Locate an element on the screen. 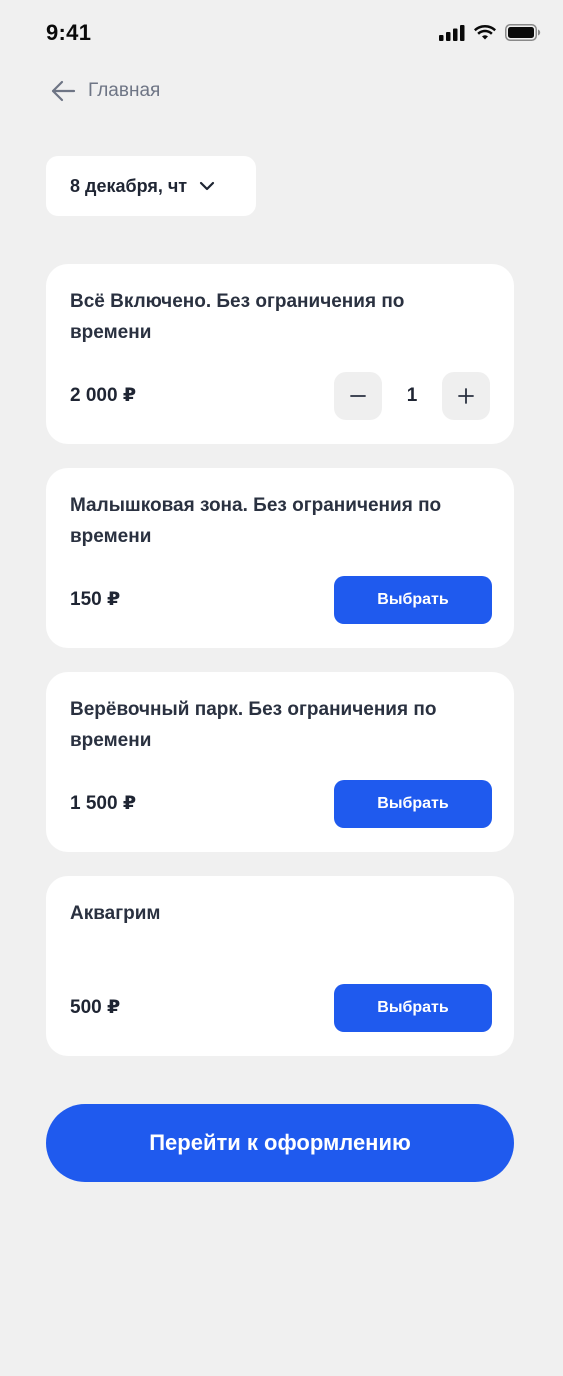 This screenshot has width=563, height=1376. plus-icon is located at coordinates (466, 396).